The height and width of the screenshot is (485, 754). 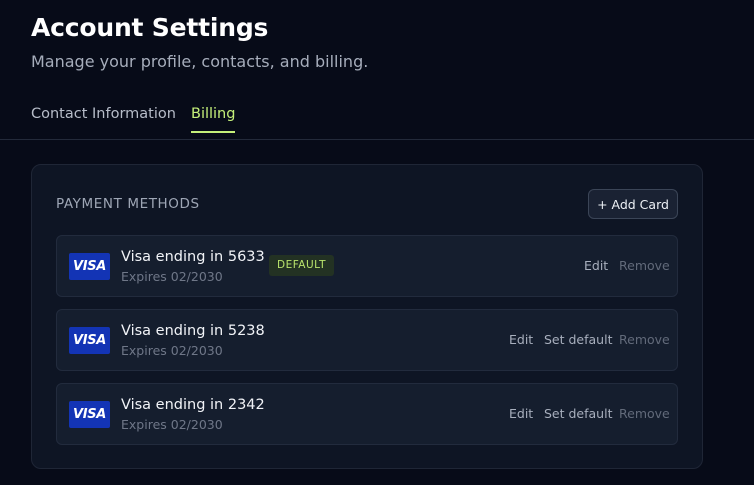 I want to click on payment-methods-heading: PAYMENT METHODS, so click(x=128, y=204).